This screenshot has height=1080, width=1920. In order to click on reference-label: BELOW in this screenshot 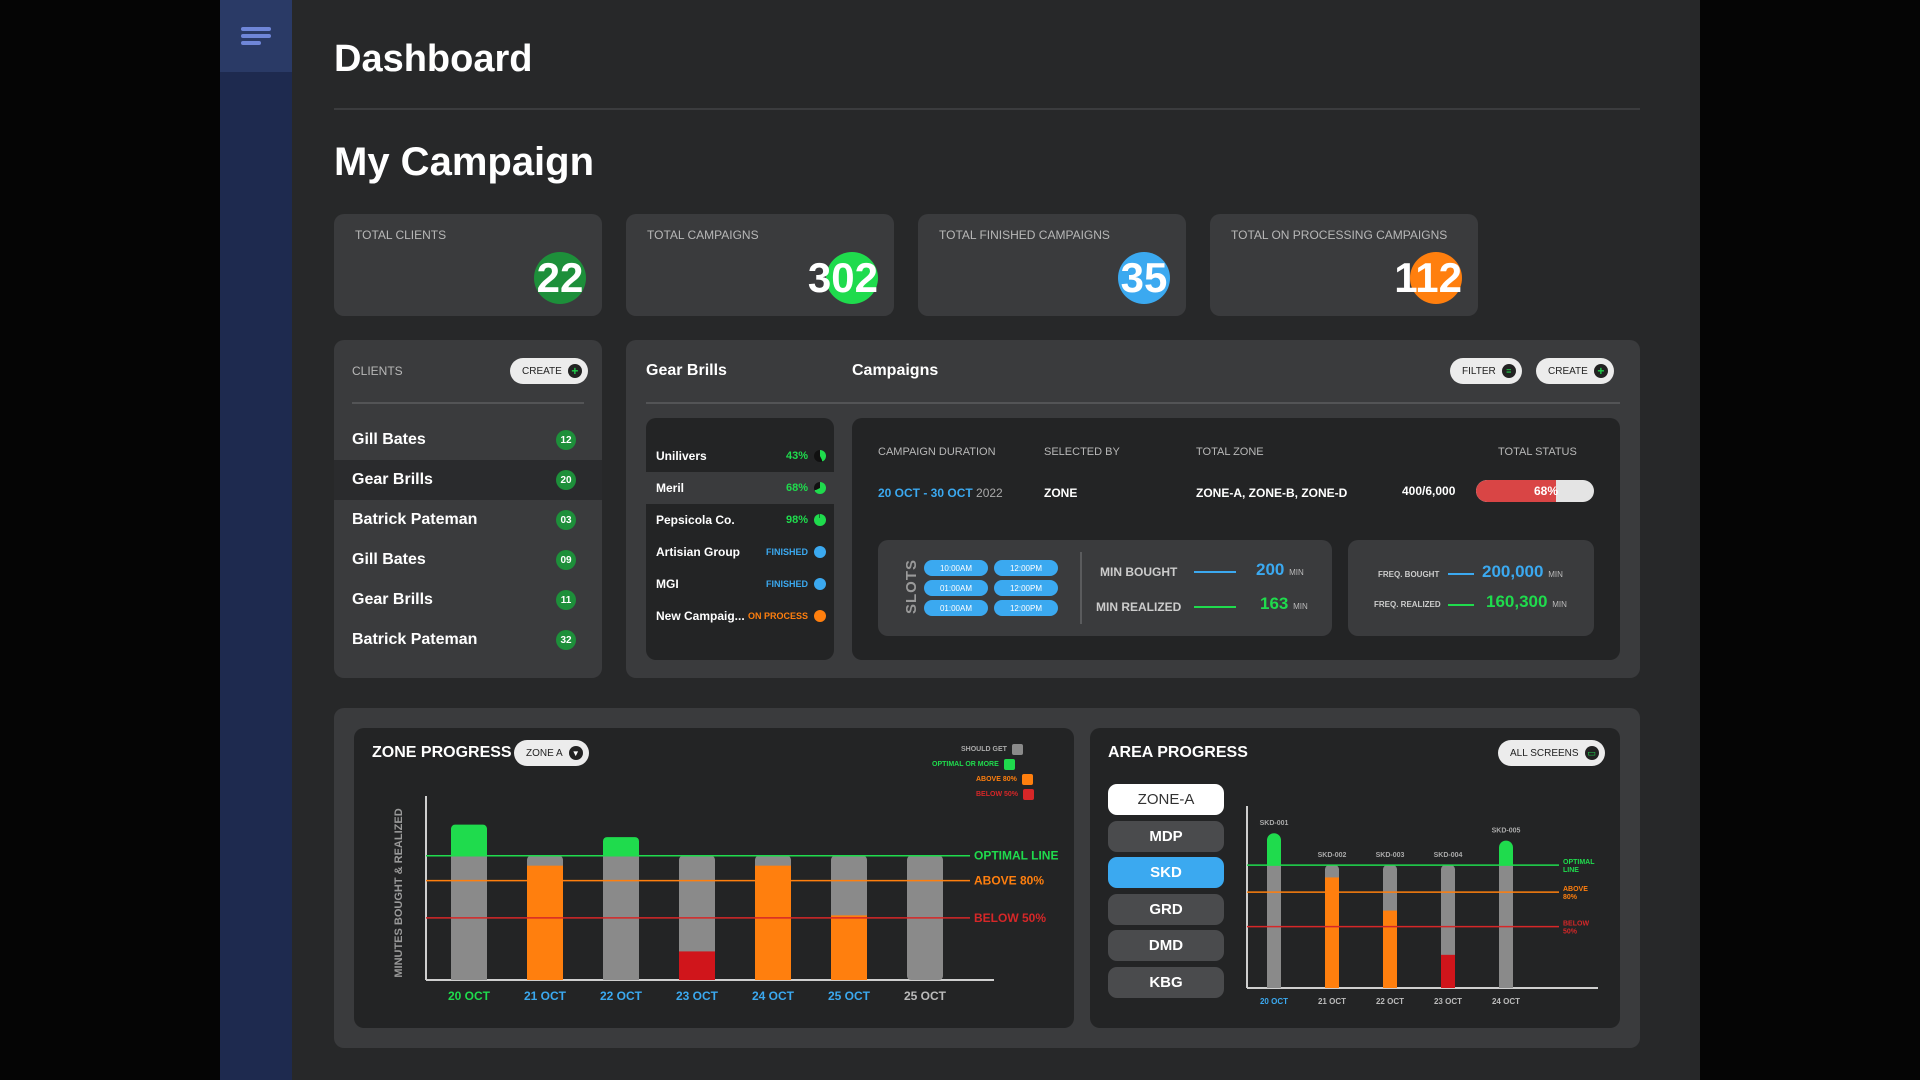, I will do `click(1576, 924)`.